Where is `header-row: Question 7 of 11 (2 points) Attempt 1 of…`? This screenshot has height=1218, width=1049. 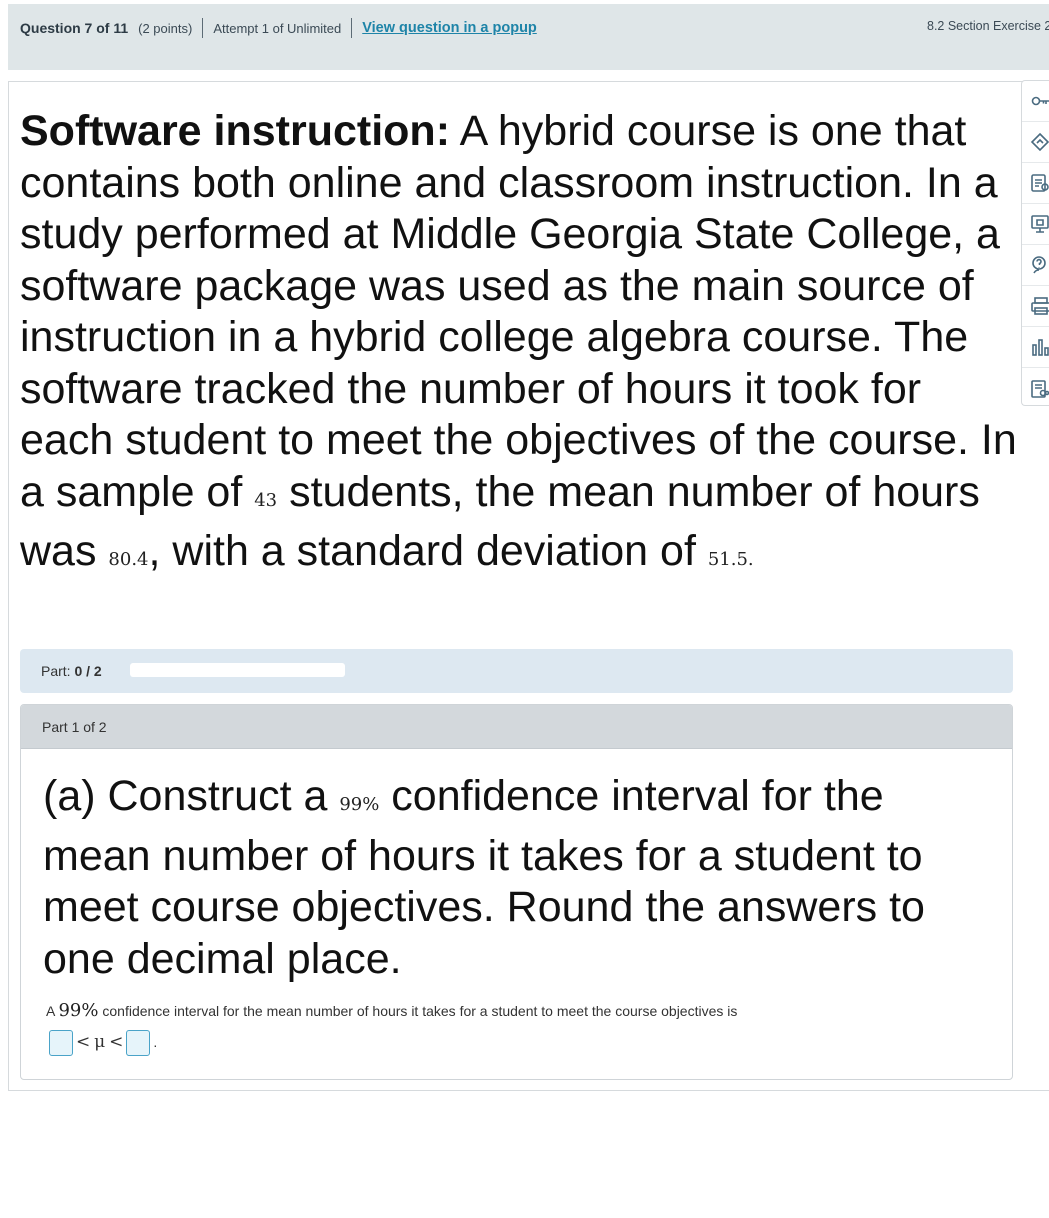 header-row: Question 7 of 11 (2 points) Attempt 1 of… is located at coordinates (278, 28).